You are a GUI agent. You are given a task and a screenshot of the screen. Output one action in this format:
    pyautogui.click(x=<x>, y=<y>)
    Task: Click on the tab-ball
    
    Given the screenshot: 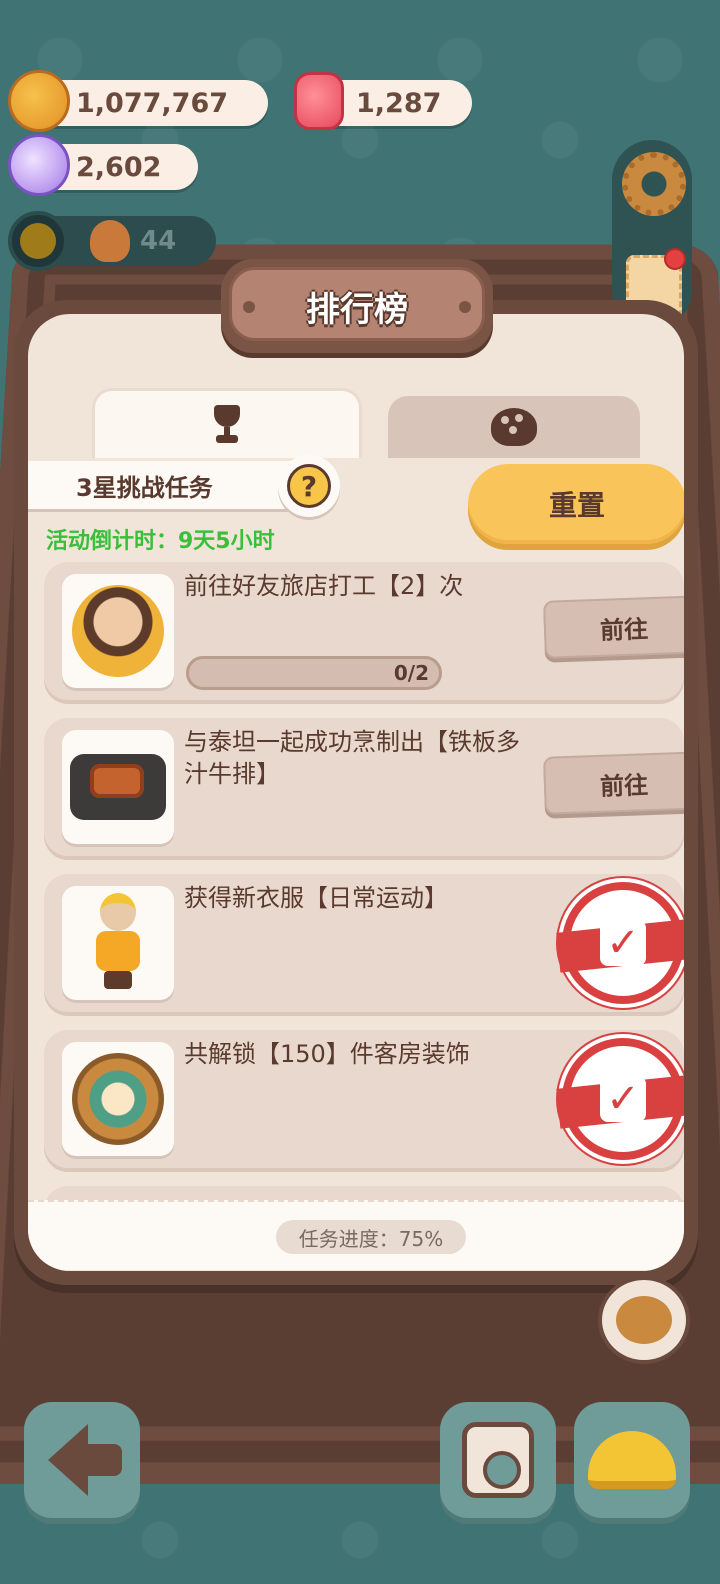 What is the action you would take?
    pyautogui.click(x=514, y=427)
    